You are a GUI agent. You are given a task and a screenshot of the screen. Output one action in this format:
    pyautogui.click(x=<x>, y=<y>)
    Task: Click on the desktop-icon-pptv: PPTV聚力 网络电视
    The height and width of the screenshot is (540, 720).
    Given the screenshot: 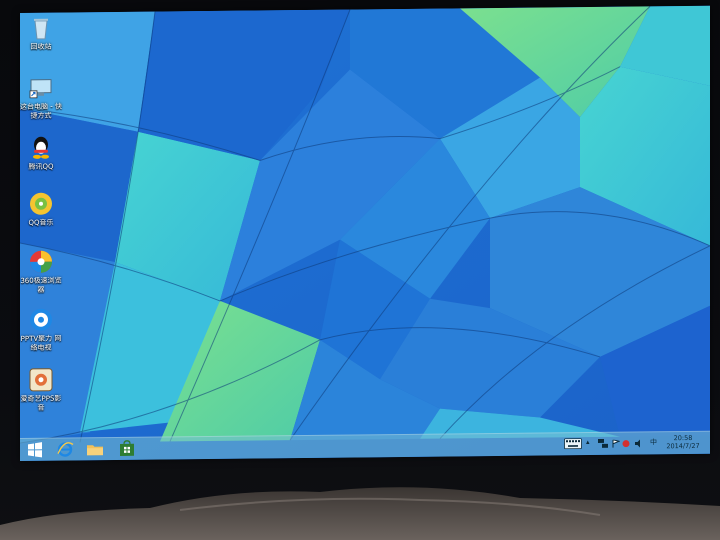 What is the action you would take?
    pyautogui.click(x=41, y=330)
    